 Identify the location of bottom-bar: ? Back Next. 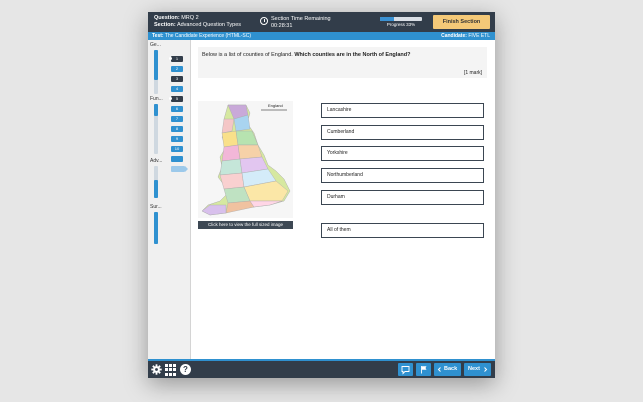
(321, 368).